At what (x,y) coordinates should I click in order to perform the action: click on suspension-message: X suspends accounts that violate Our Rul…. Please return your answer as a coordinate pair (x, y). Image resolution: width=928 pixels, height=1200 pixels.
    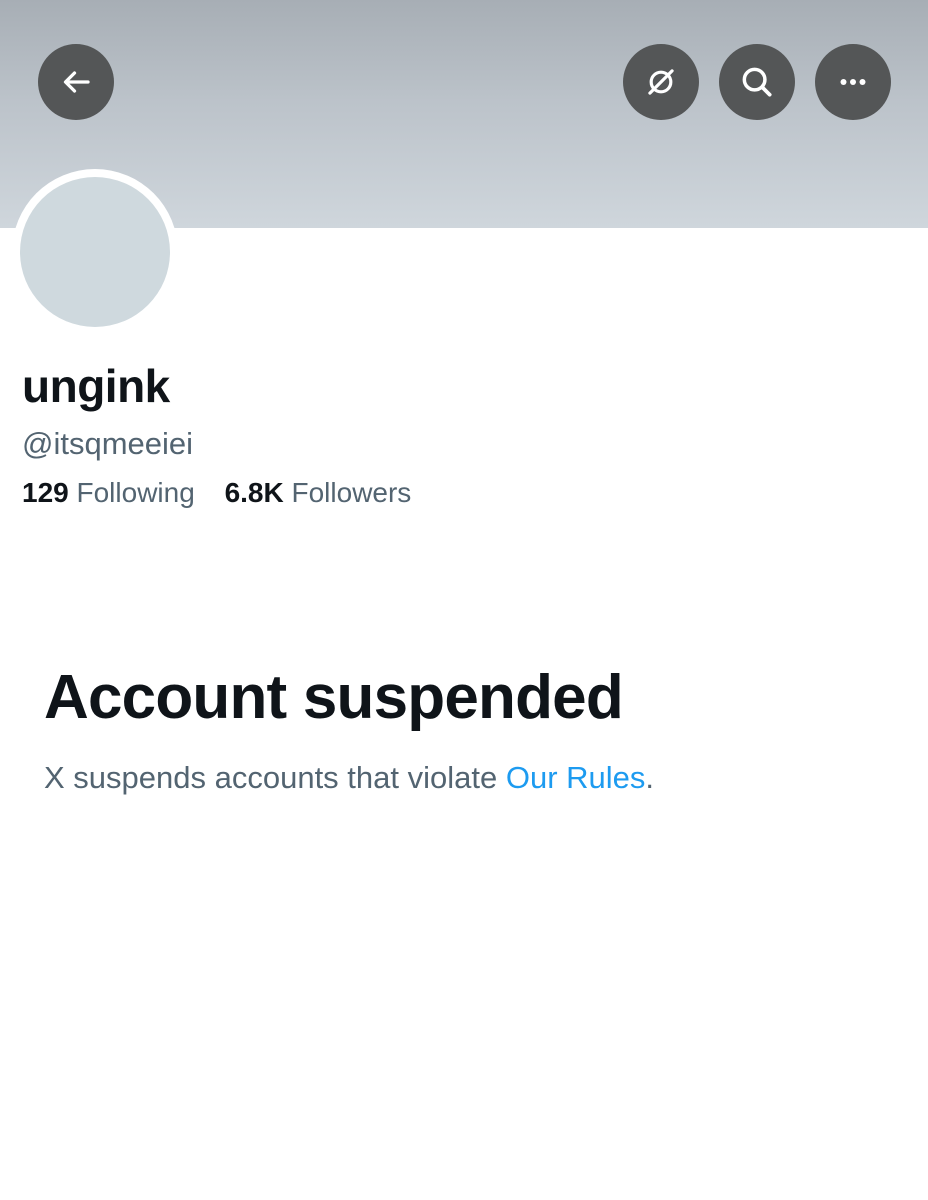
    Looking at the image, I should click on (349, 778).